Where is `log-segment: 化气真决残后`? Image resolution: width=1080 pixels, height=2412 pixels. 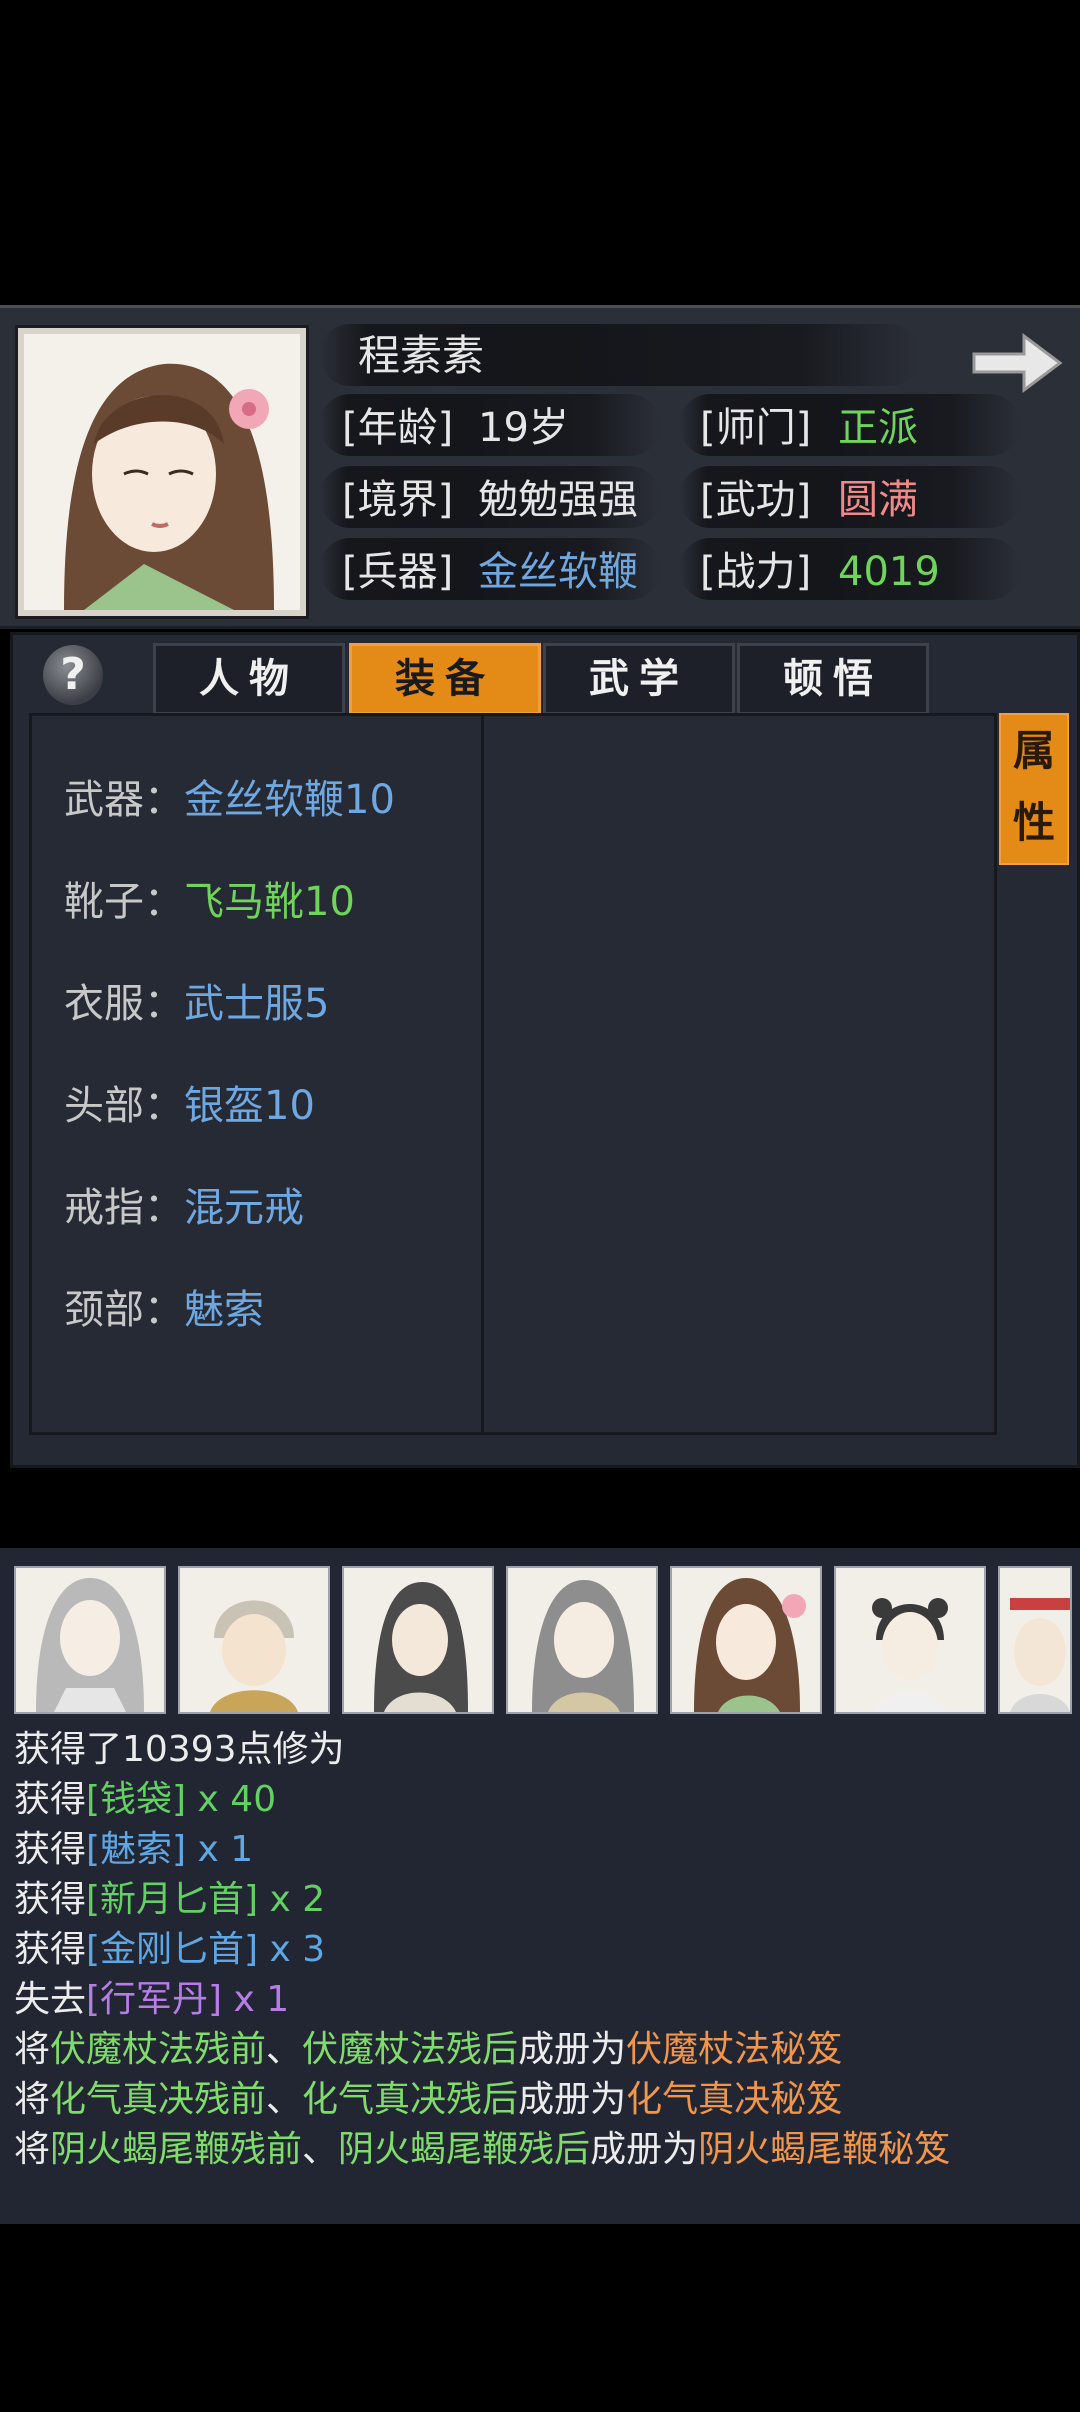 log-segment: 化气真决残后 is located at coordinates (410, 2099).